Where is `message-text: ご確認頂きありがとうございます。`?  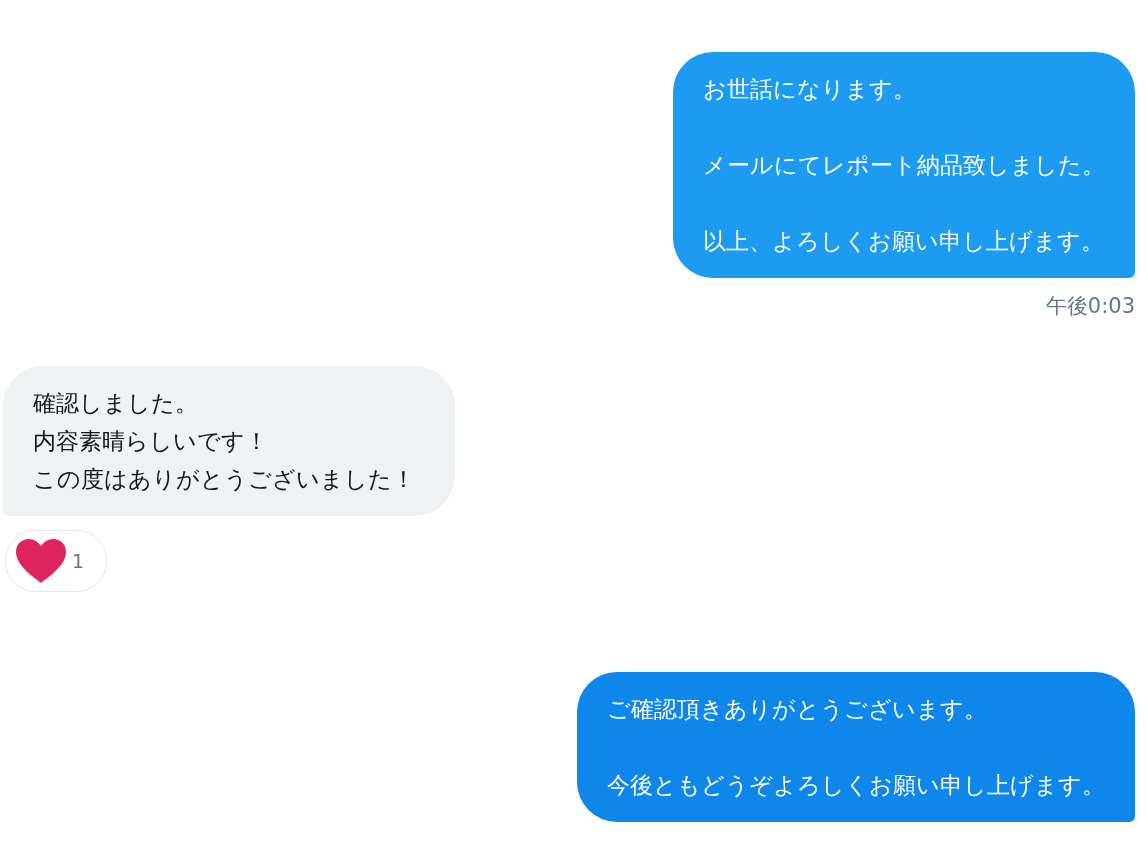
message-text: ご確認頂きありがとうございます。 is located at coordinates (797, 709).